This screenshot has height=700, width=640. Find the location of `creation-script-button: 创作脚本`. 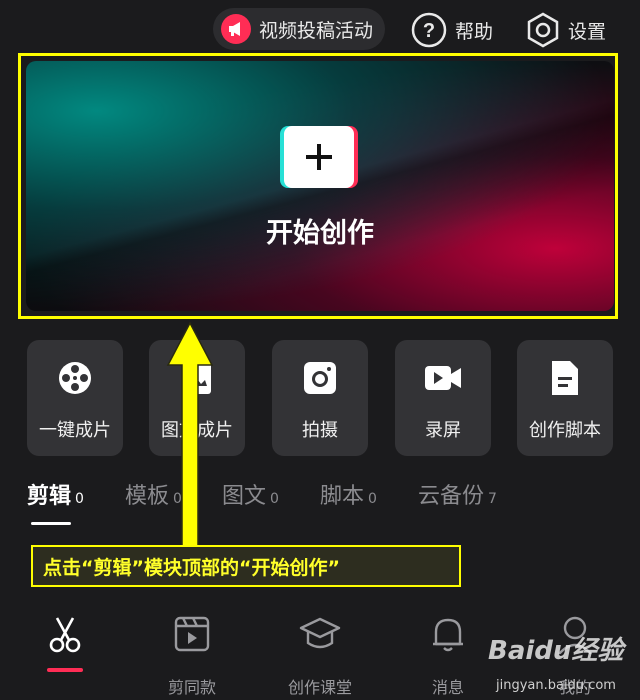

creation-script-button: 创作脚本 is located at coordinates (565, 398).